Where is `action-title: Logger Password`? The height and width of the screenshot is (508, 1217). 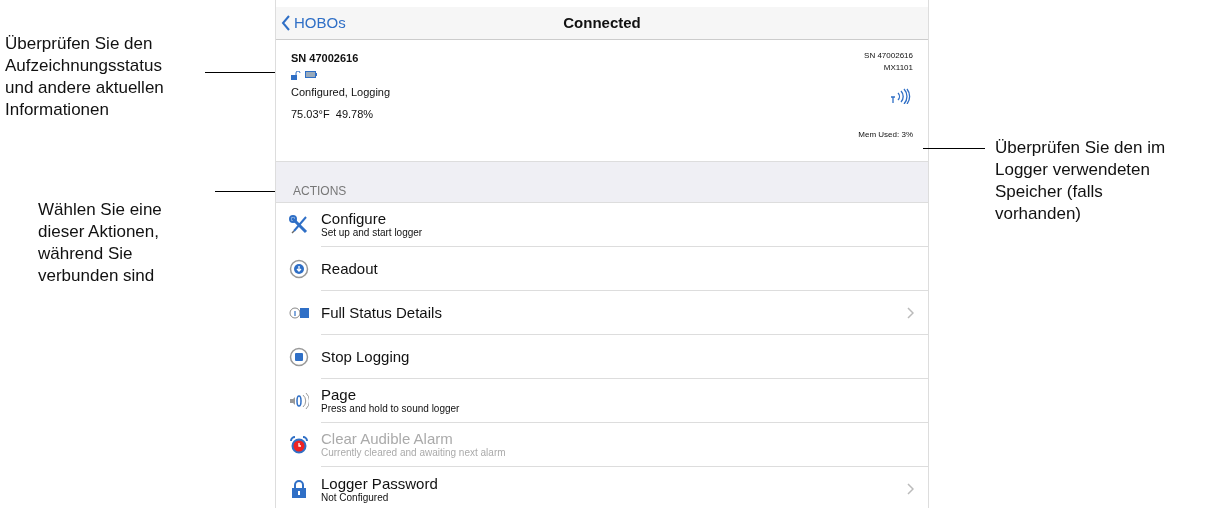 action-title: Logger Password is located at coordinates (380, 483).